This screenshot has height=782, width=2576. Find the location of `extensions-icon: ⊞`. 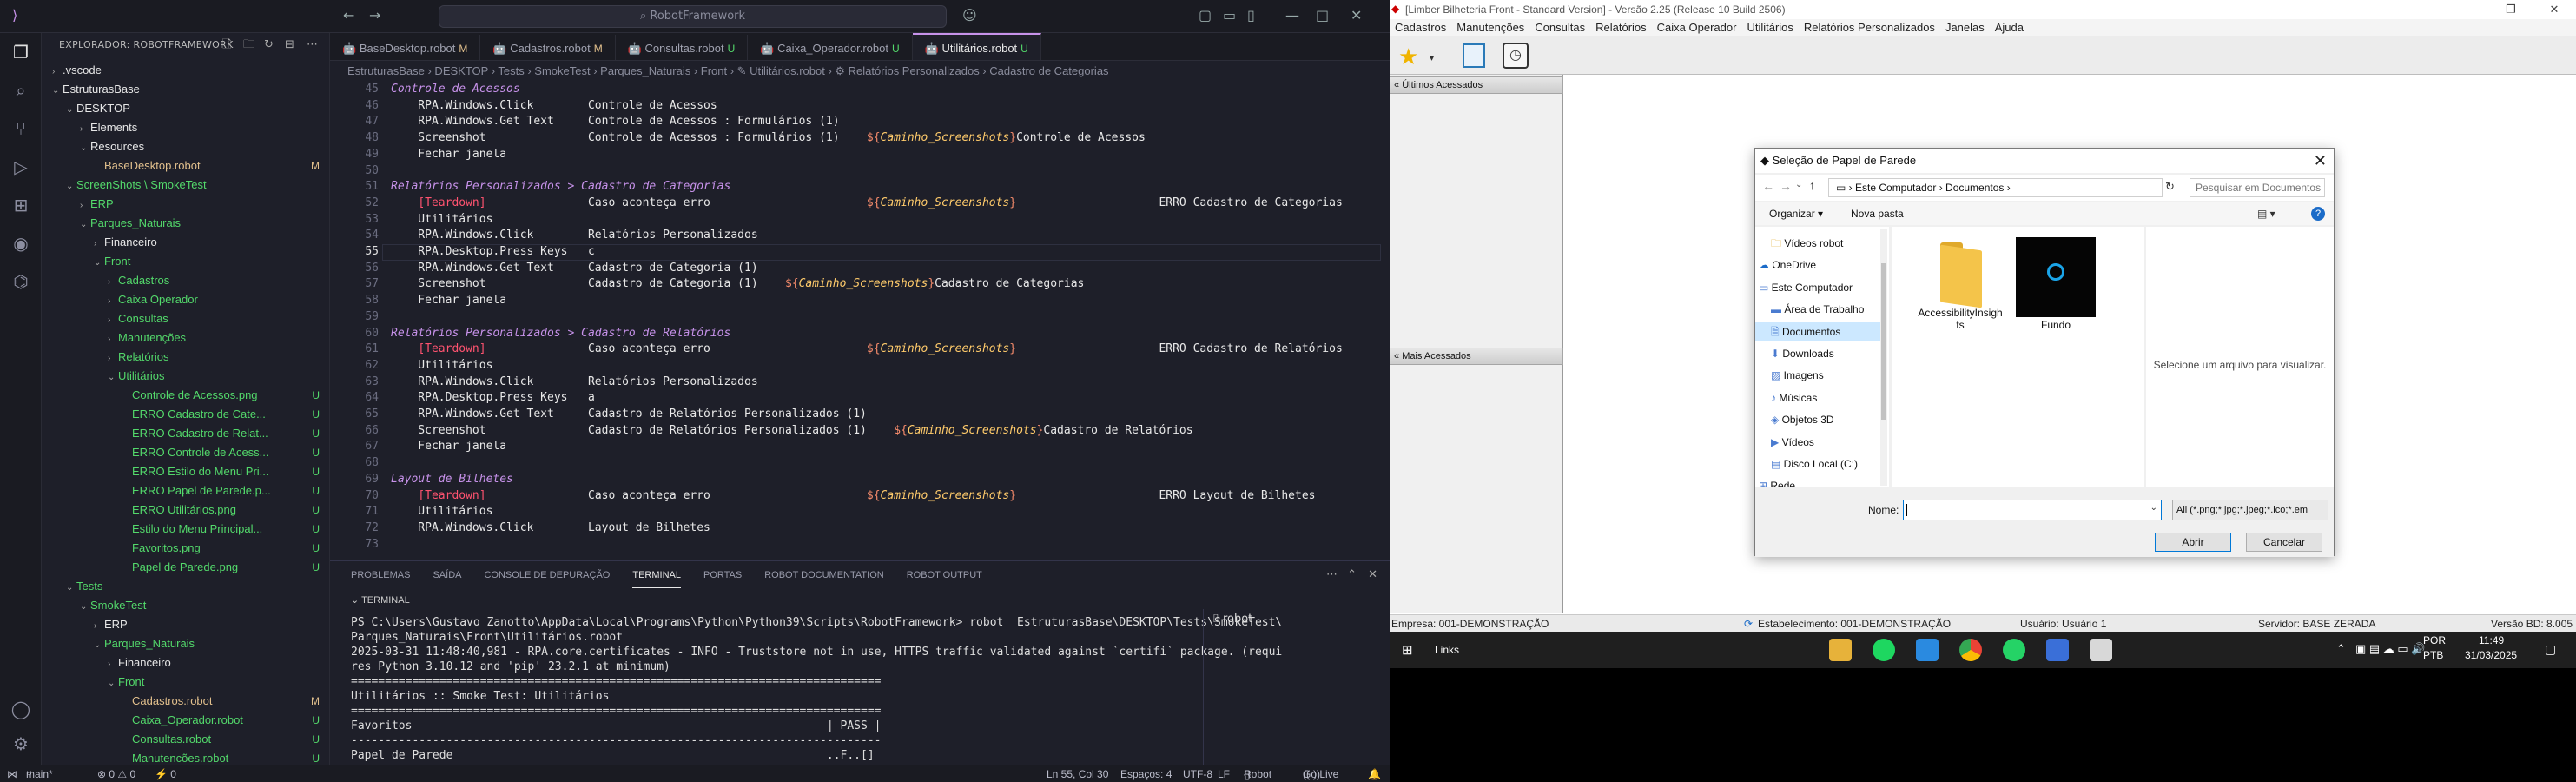

extensions-icon: ⊞ is located at coordinates (21, 205).